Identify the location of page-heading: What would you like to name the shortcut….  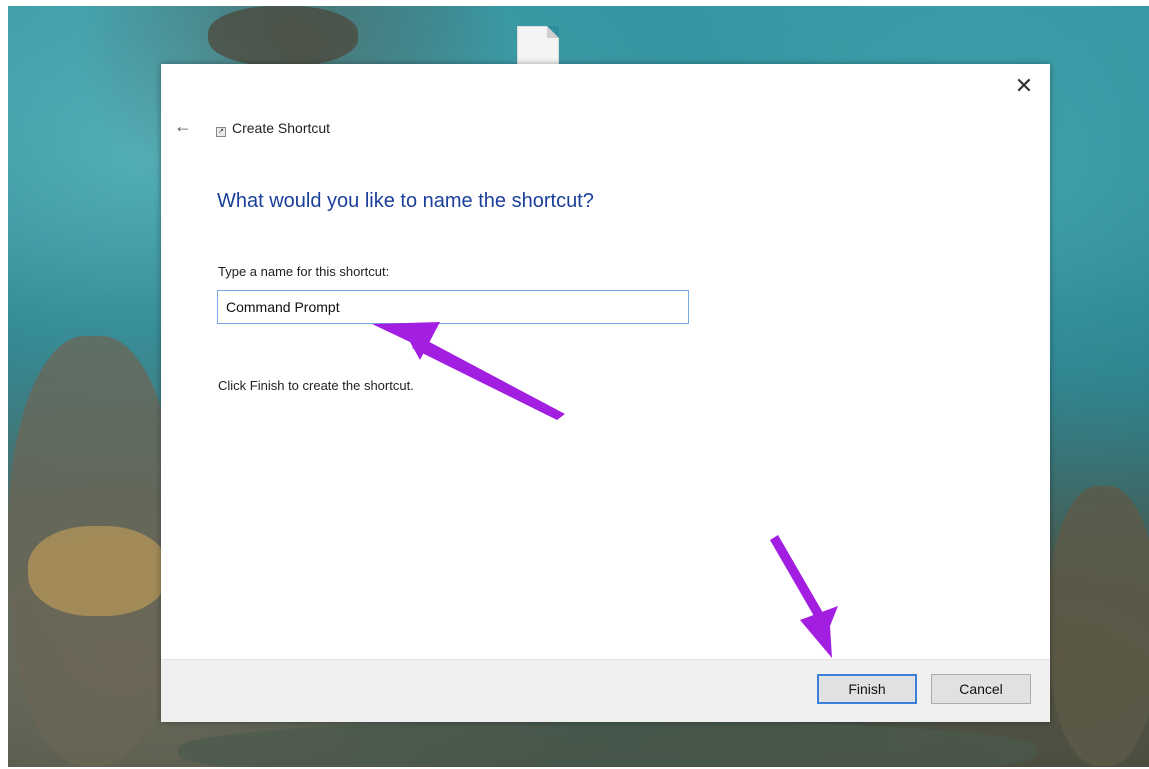
(405, 201).